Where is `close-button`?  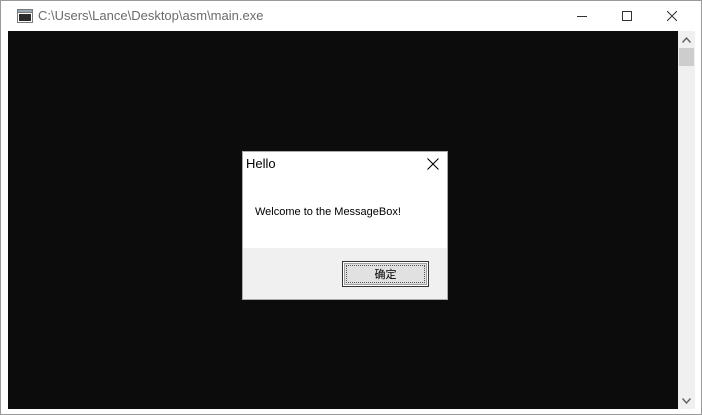 close-button is located at coordinates (672, 16).